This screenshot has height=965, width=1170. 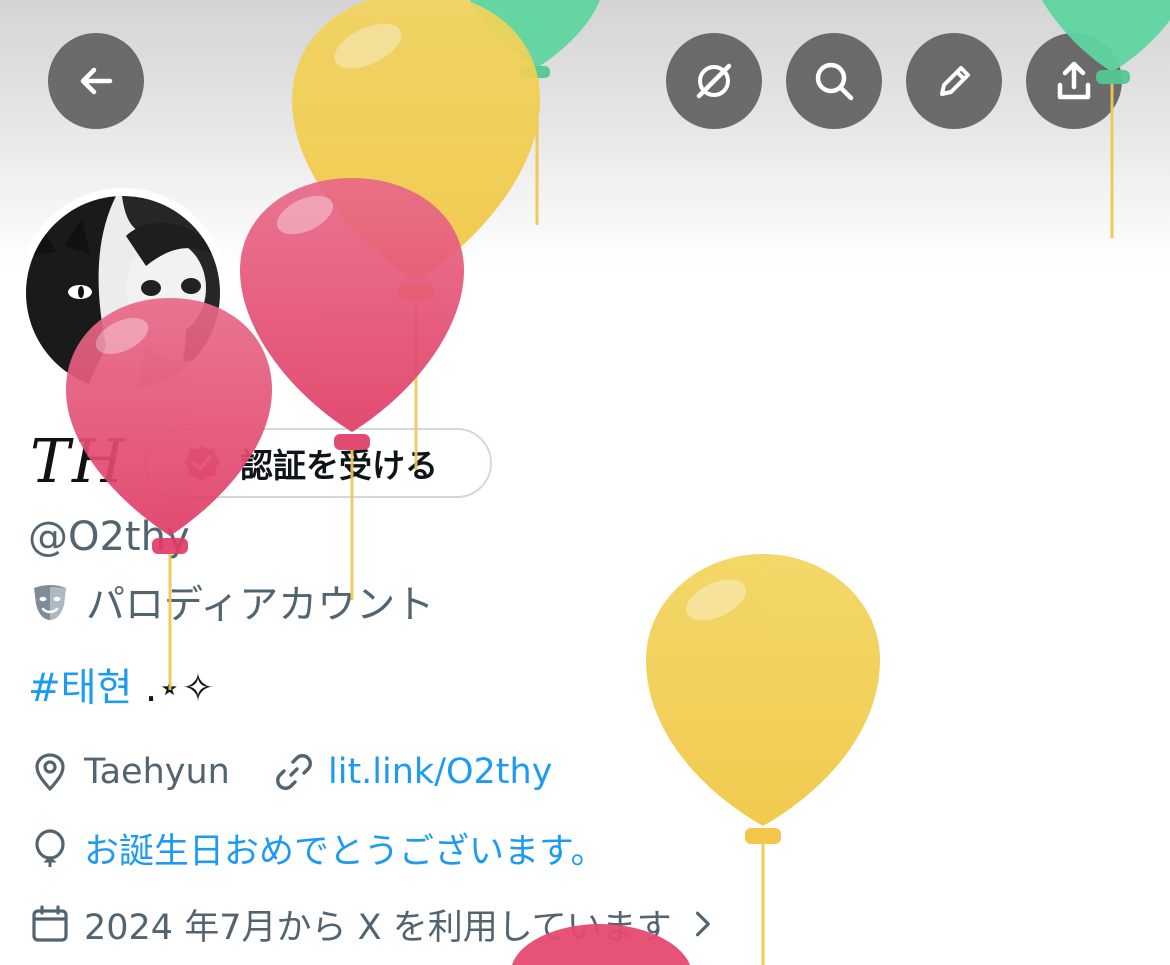 What do you see at coordinates (202, 463) in the screenshot?
I see `verified-badge-icon` at bounding box center [202, 463].